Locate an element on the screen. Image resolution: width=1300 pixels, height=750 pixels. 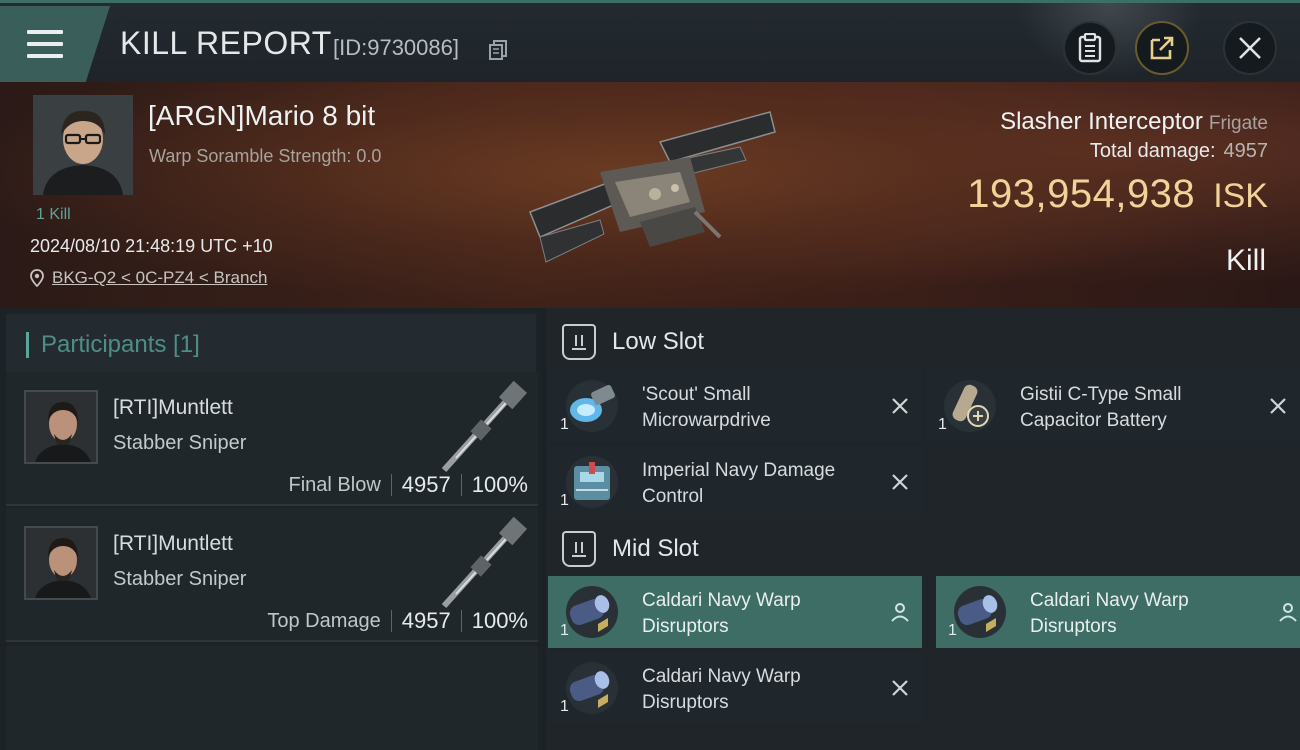
module-name: Imperial Navy Damage Control is located at coordinates (739, 483).